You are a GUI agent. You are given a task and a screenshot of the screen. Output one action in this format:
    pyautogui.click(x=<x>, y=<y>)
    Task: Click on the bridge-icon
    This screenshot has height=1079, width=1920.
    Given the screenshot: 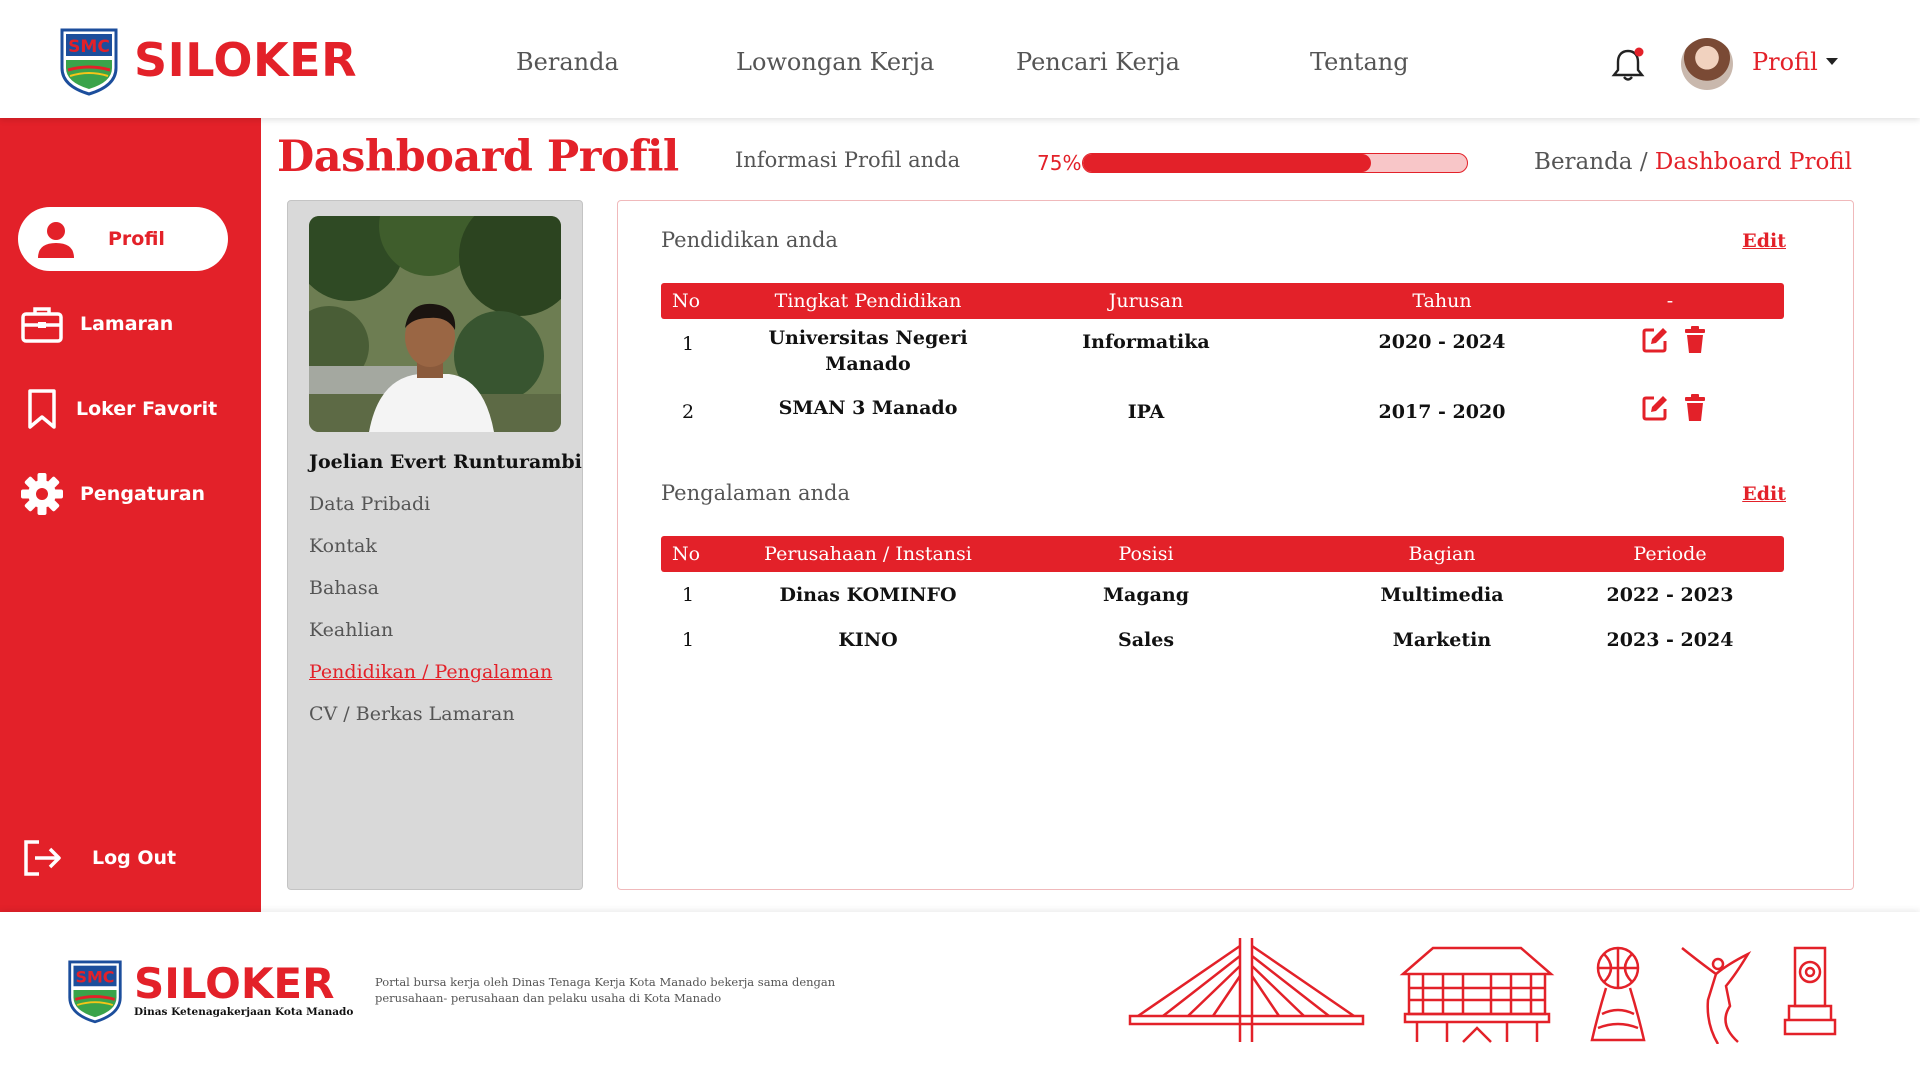 What is the action you would take?
    pyautogui.click(x=1246, y=990)
    